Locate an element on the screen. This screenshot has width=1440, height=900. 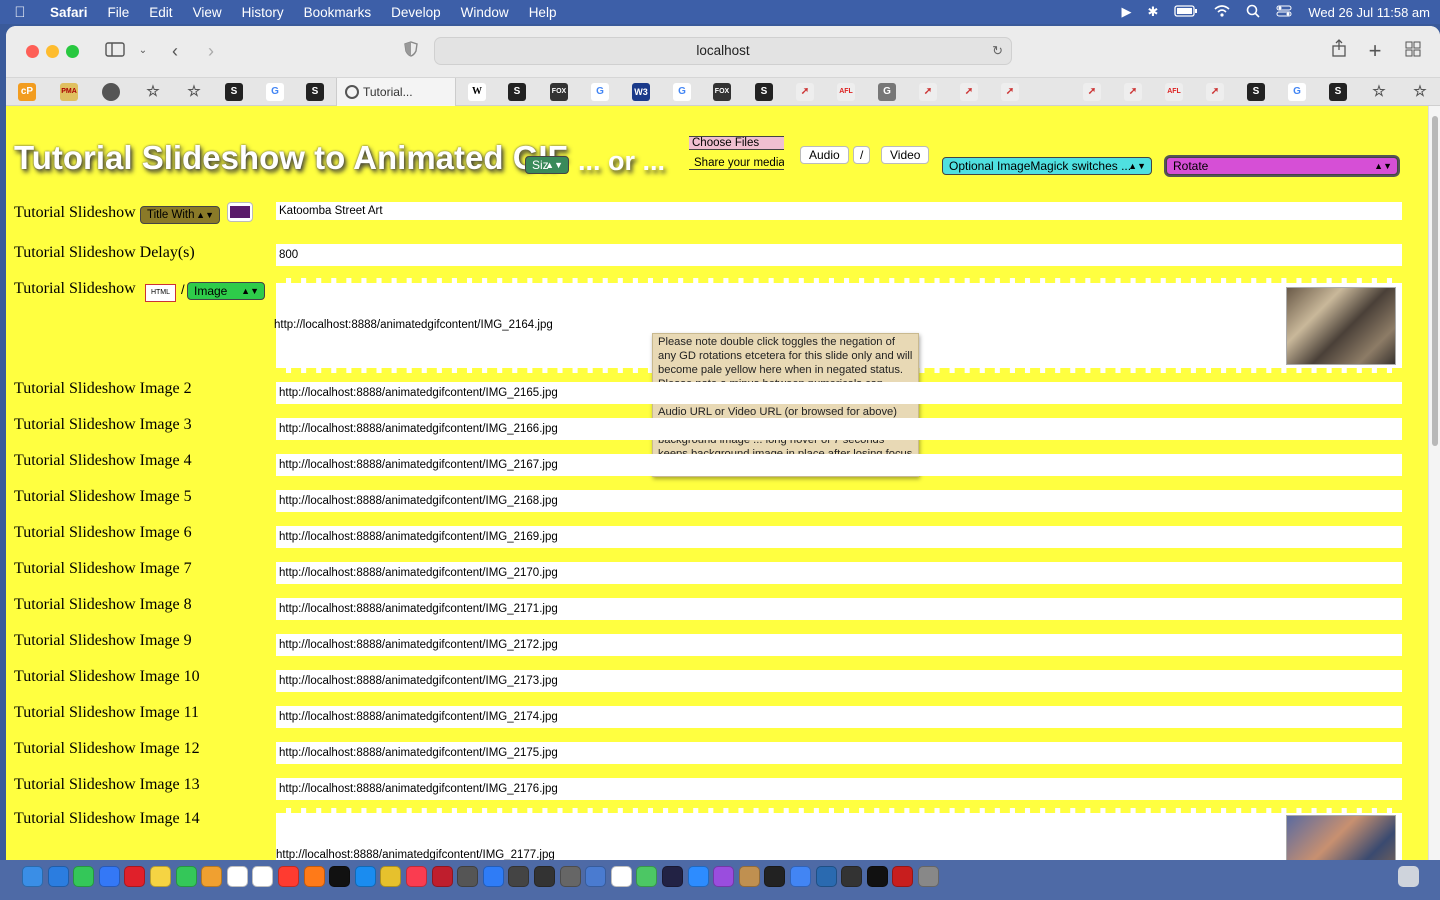
afl-fav-icon-2: AFL is located at coordinates (1174, 92).